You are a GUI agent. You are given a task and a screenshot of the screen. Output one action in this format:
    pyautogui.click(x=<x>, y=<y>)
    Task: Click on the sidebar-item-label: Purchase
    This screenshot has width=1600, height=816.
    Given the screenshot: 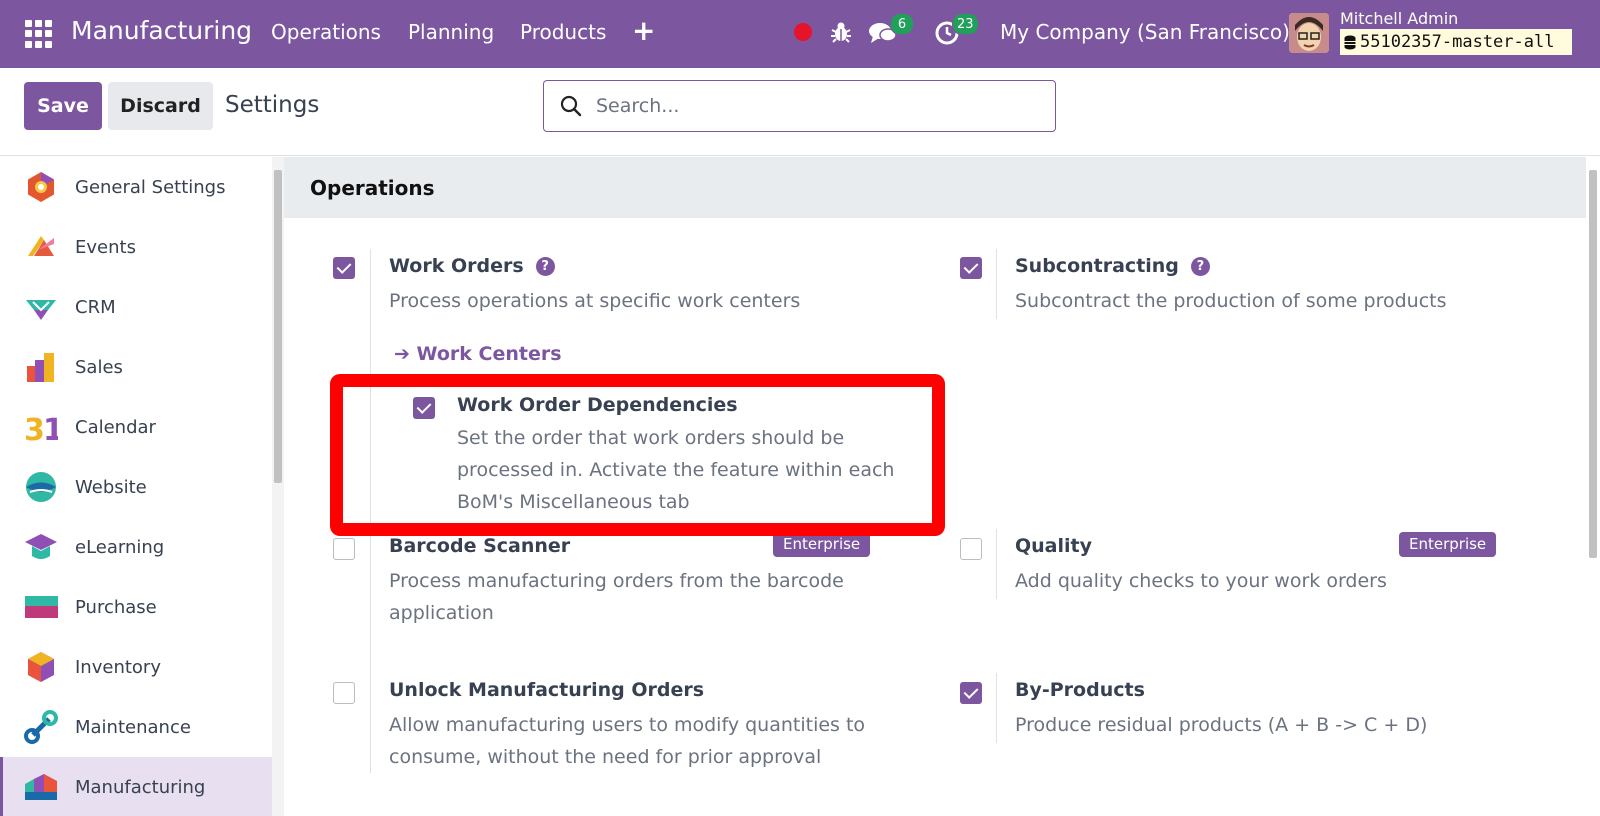 What is the action you would take?
    pyautogui.click(x=116, y=607)
    